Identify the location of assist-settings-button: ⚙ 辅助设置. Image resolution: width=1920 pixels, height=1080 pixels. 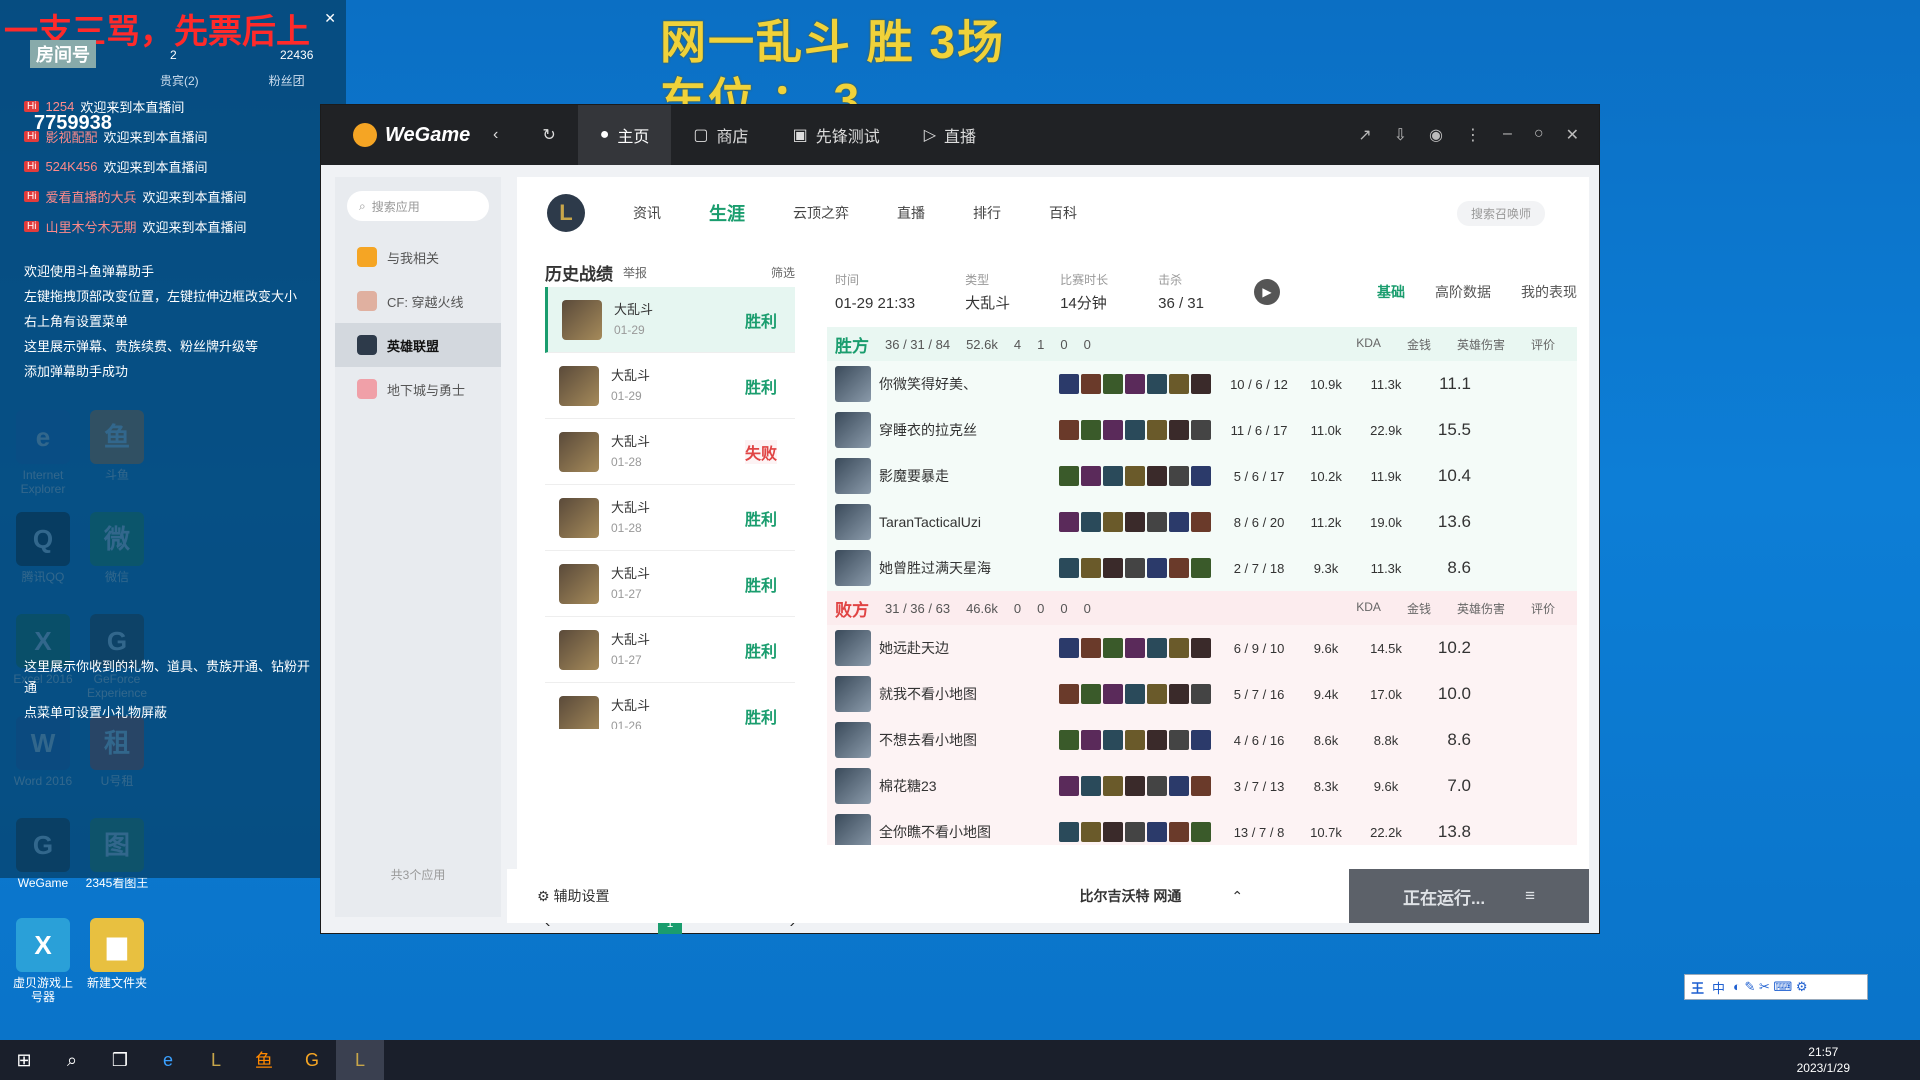
(558, 896).